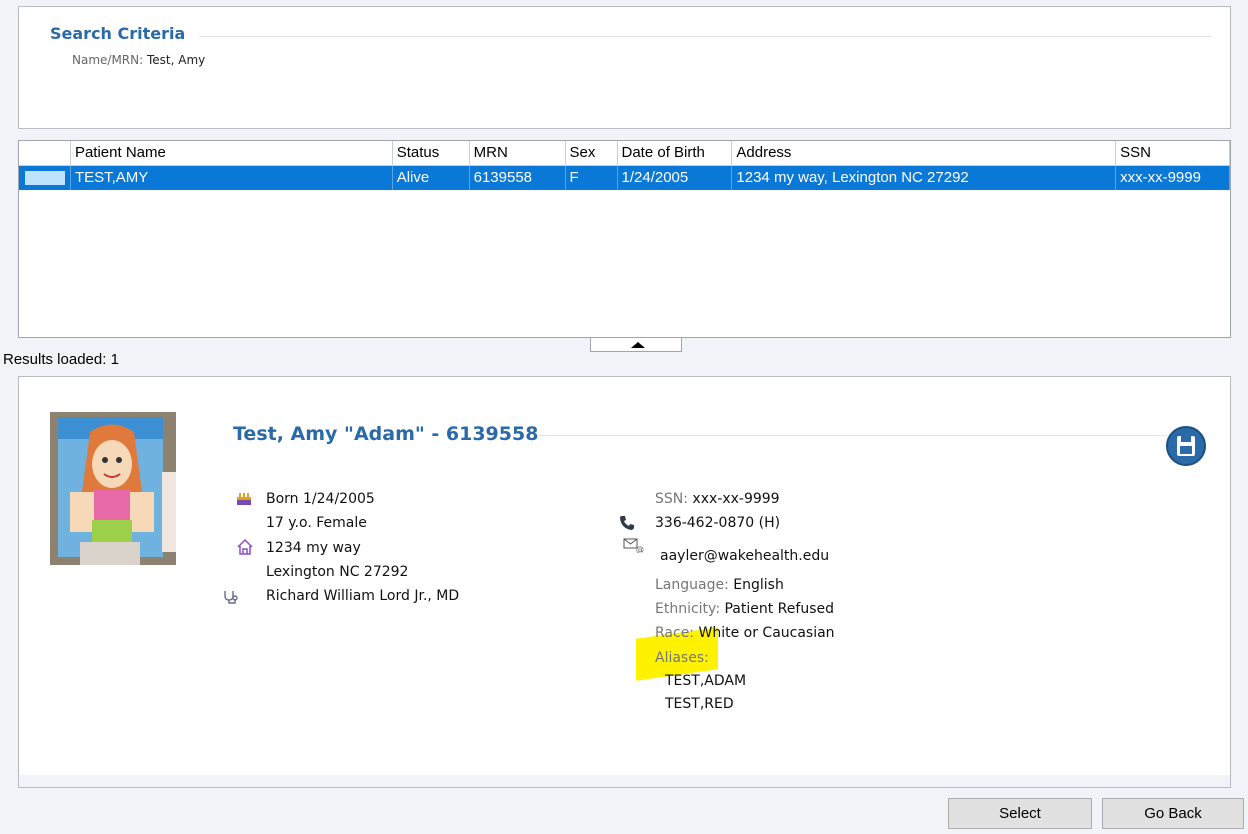  What do you see at coordinates (45, 153) in the screenshot?
I see `column-header-selector` at bounding box center [45, 153].